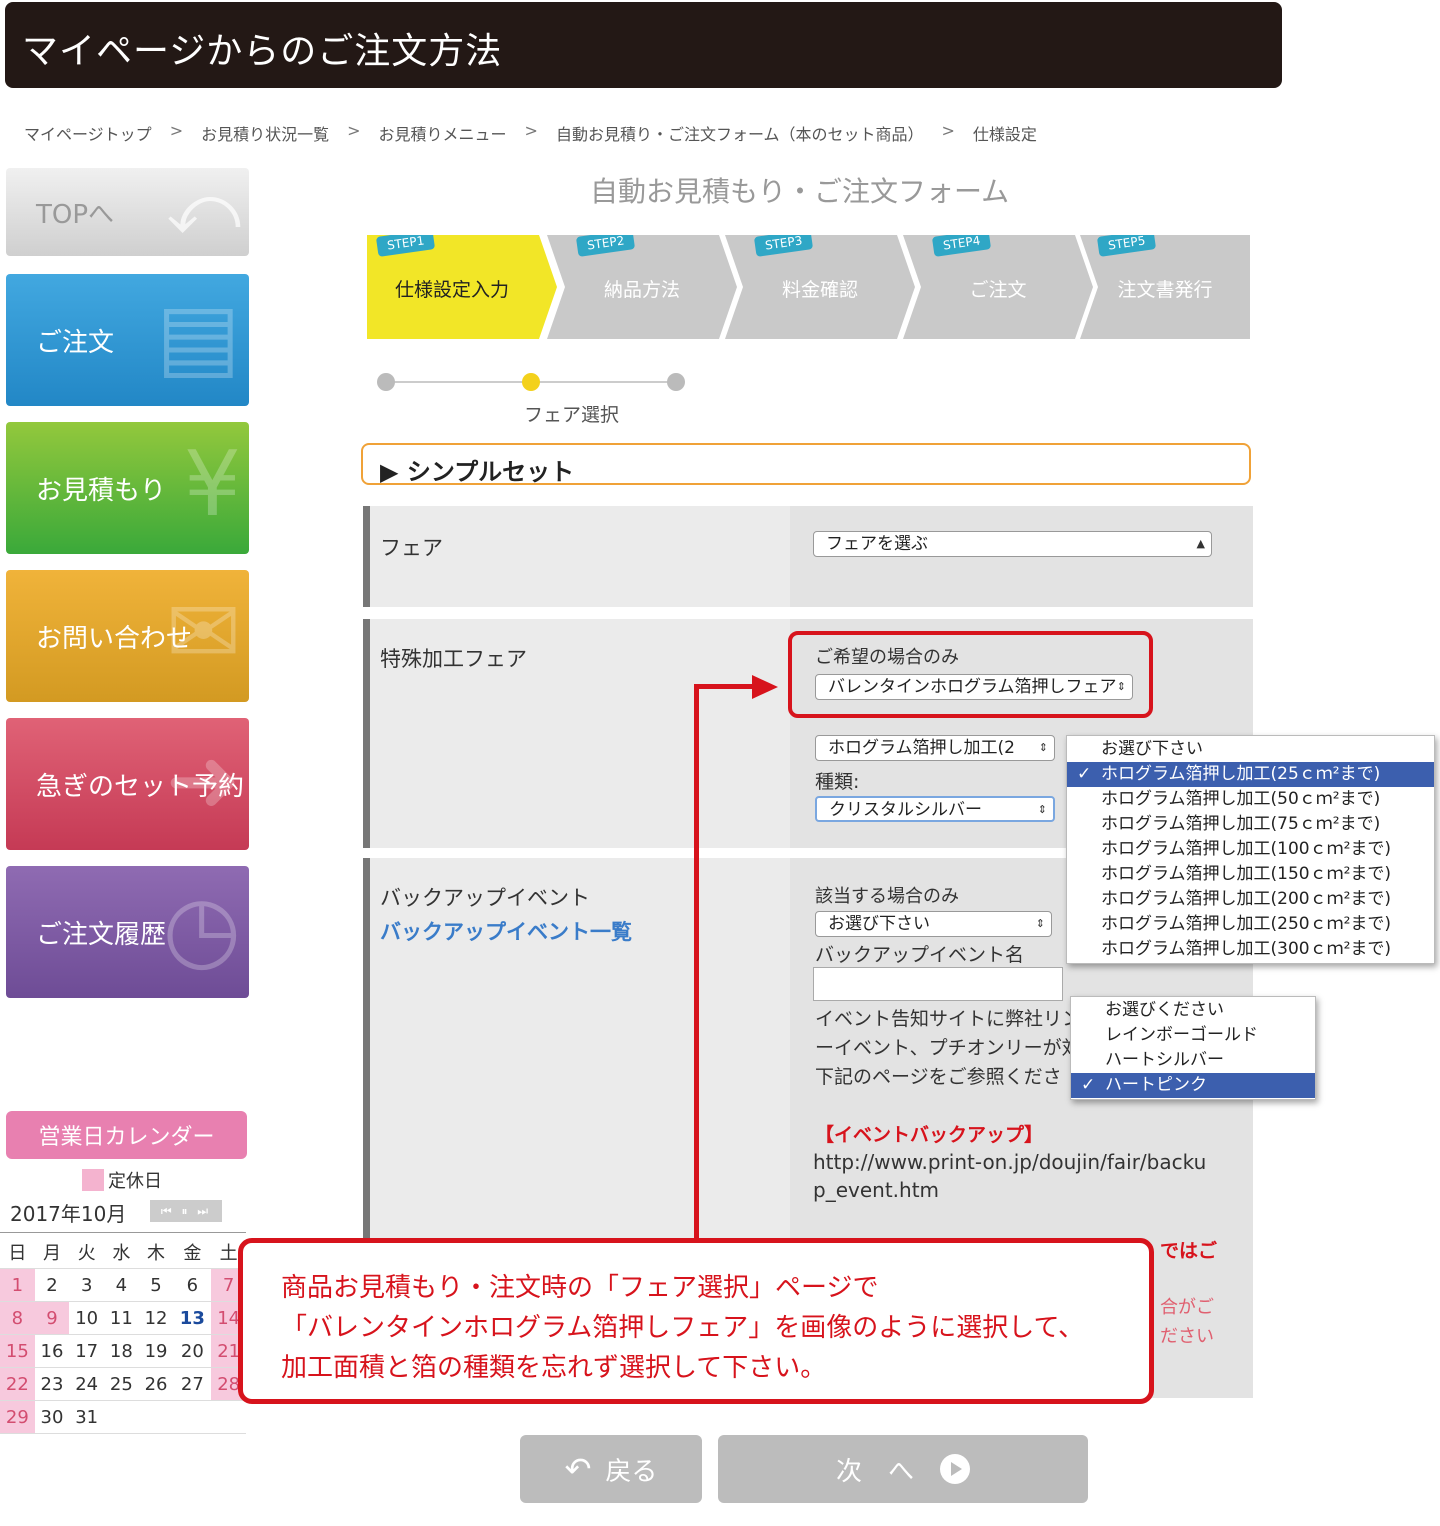 Image resolution: width=1440 pixels, height=1526 pixels. Describe the element at coordinates (203, 209) in the screenshot. I see `return-arrow-icon: ⤺` at that location.